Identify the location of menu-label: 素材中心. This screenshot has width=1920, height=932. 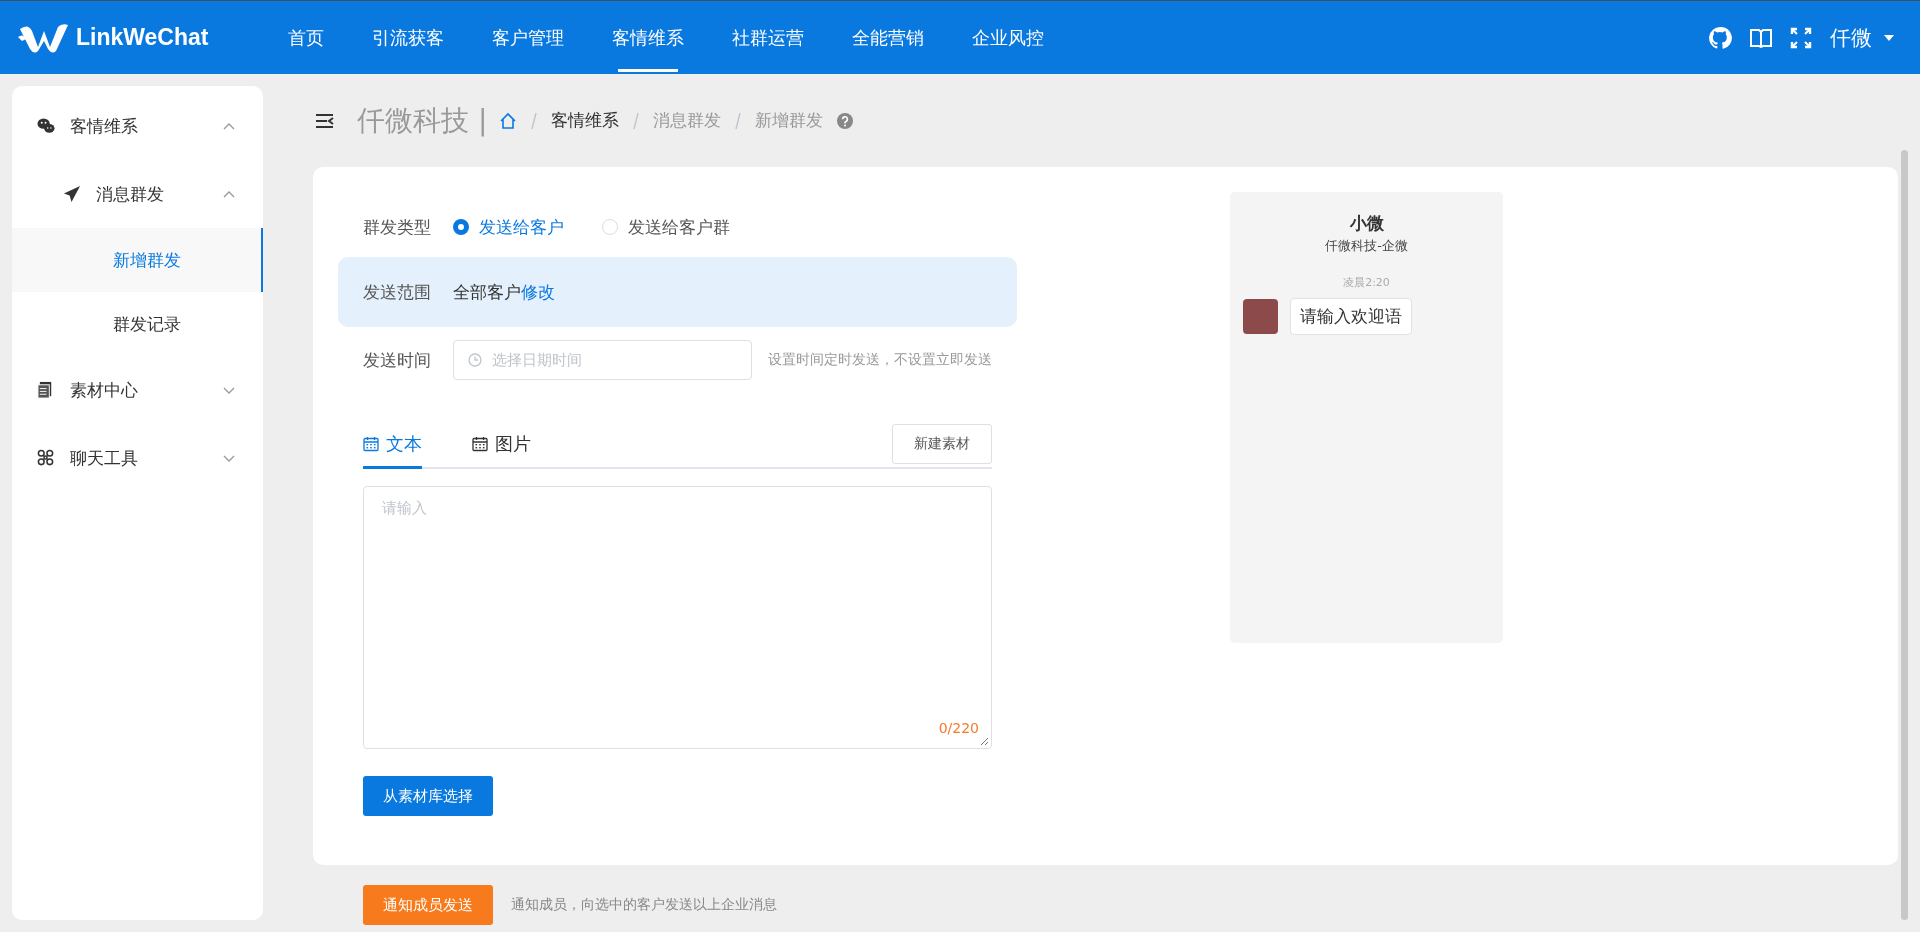
(104, 390).